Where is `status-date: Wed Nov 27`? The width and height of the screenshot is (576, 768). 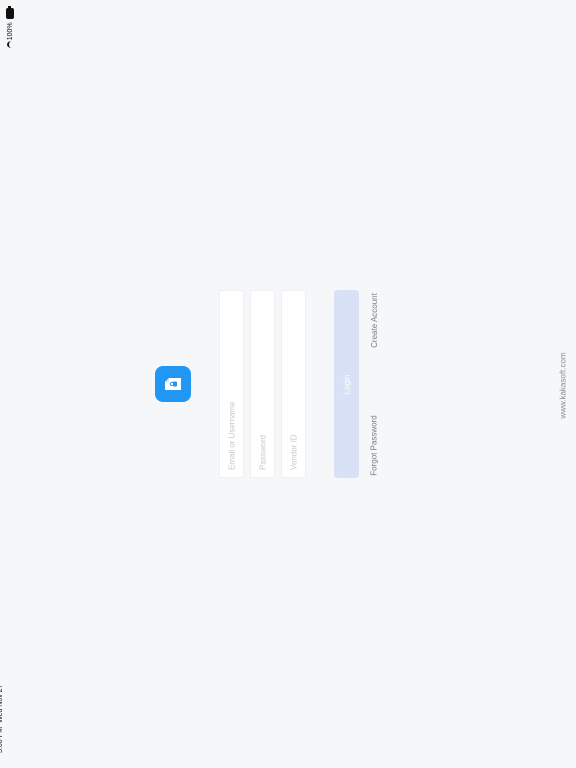
status-date: Wed Nov 27 is located at coordinates (2, 703).